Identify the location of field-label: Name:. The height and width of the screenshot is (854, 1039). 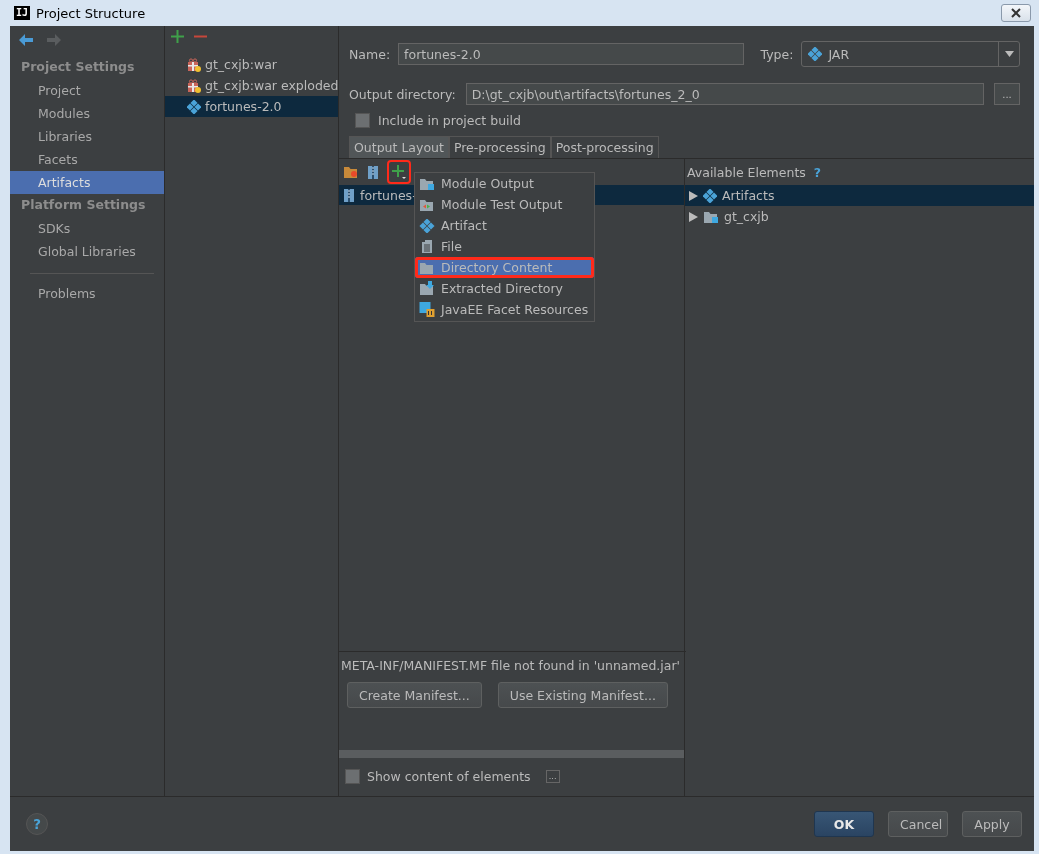
(370, 54).